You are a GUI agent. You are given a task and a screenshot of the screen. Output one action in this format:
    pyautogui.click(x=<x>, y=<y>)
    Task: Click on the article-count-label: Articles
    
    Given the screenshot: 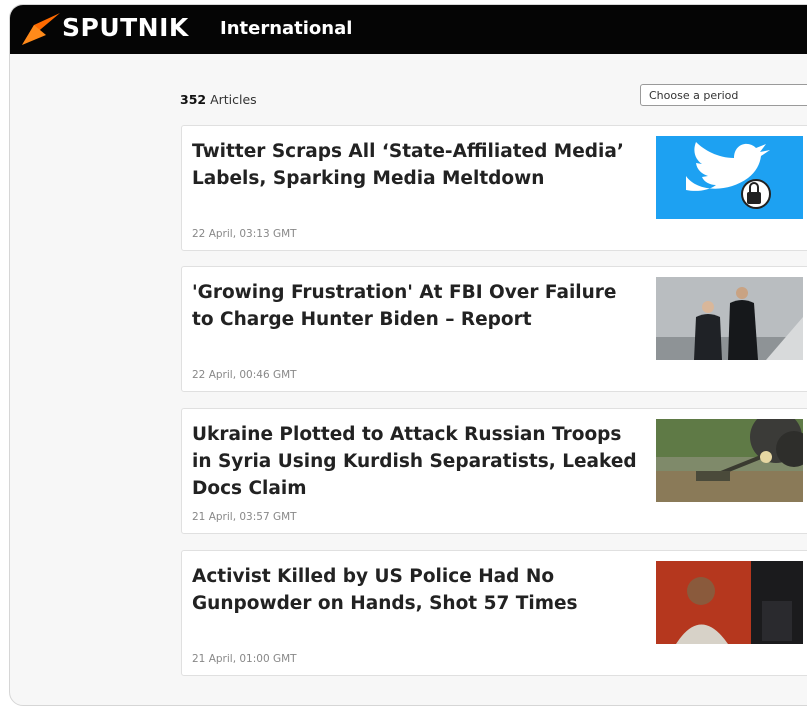 What is the action you would take?
    pyautogui.click(x=231, y=99)
    